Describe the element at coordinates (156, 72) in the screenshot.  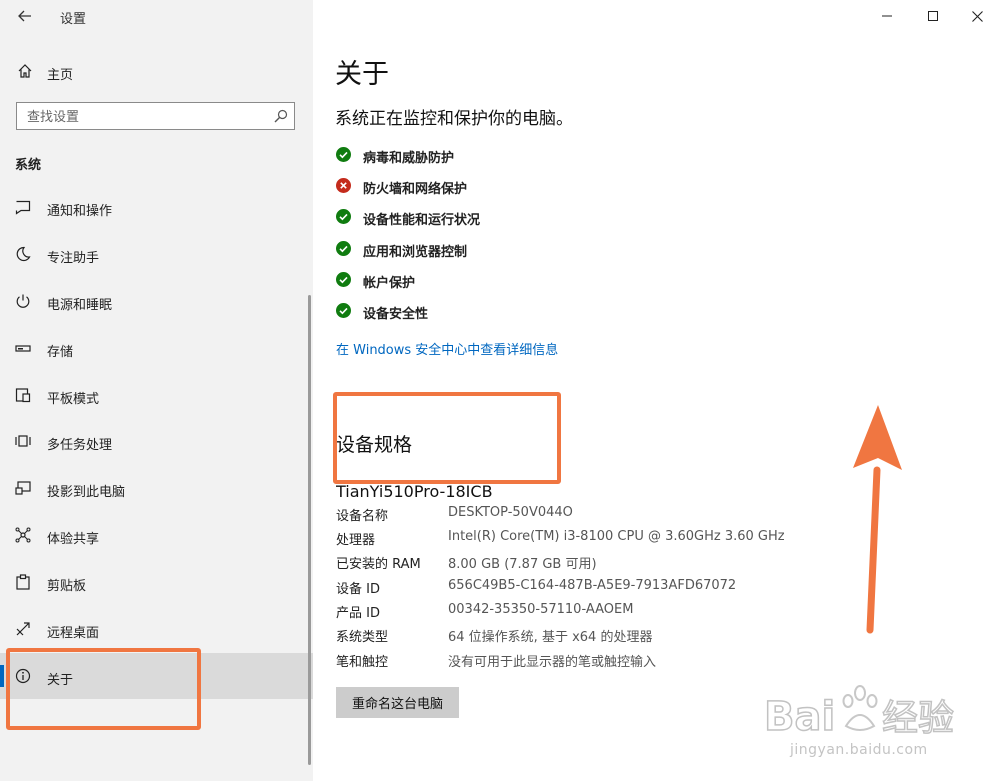
I see `sidebar-item-home: 主页` at that location.